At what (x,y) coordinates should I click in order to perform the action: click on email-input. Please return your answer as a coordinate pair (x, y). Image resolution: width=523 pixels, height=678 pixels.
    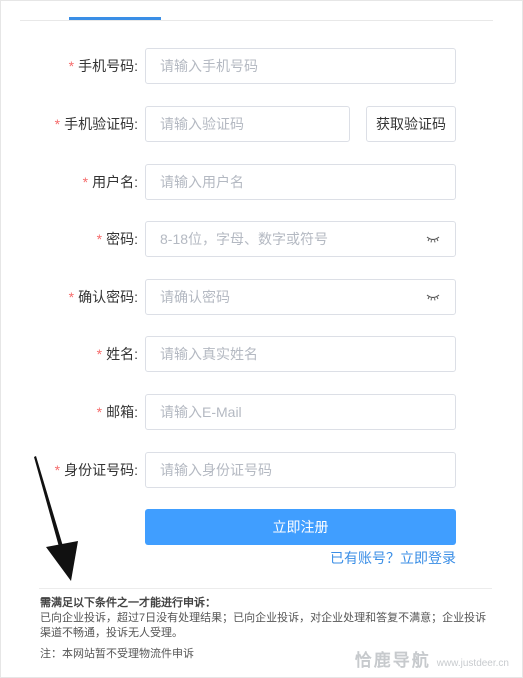
    Looking at the image, I should click on (300, 412).